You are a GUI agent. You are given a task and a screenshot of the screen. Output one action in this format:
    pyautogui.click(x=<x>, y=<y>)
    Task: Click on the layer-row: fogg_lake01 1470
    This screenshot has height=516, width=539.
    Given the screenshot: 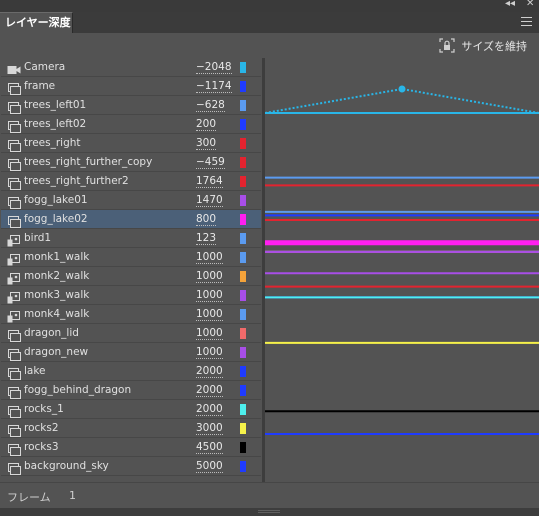 What is the action you would take?
    pyautogui.click(x=131, y=200)
    